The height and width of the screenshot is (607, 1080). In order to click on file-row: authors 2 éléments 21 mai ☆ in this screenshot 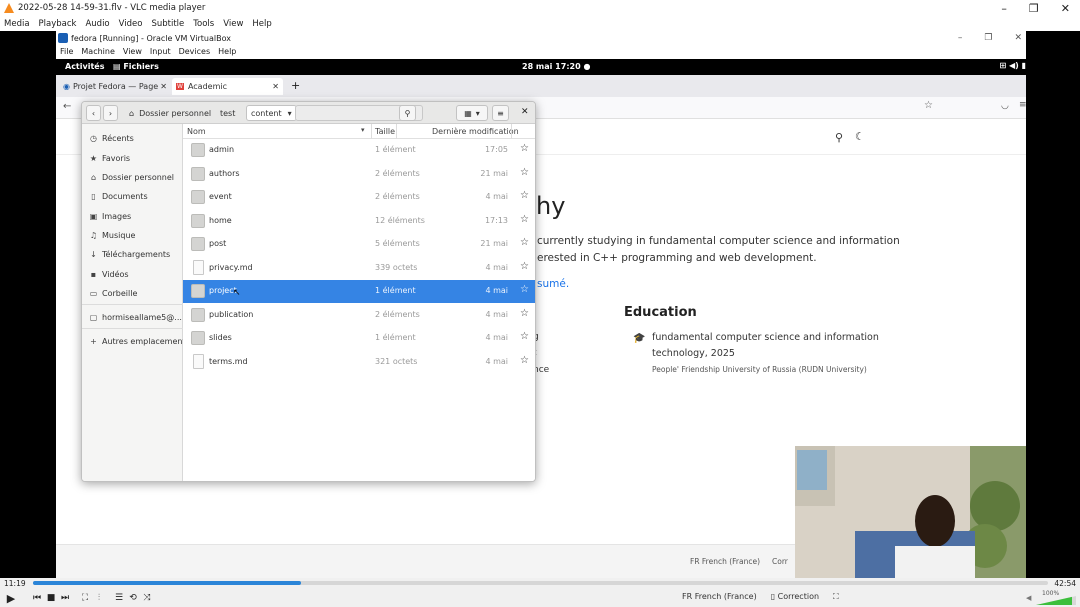, I will do `click(359, 174)`.